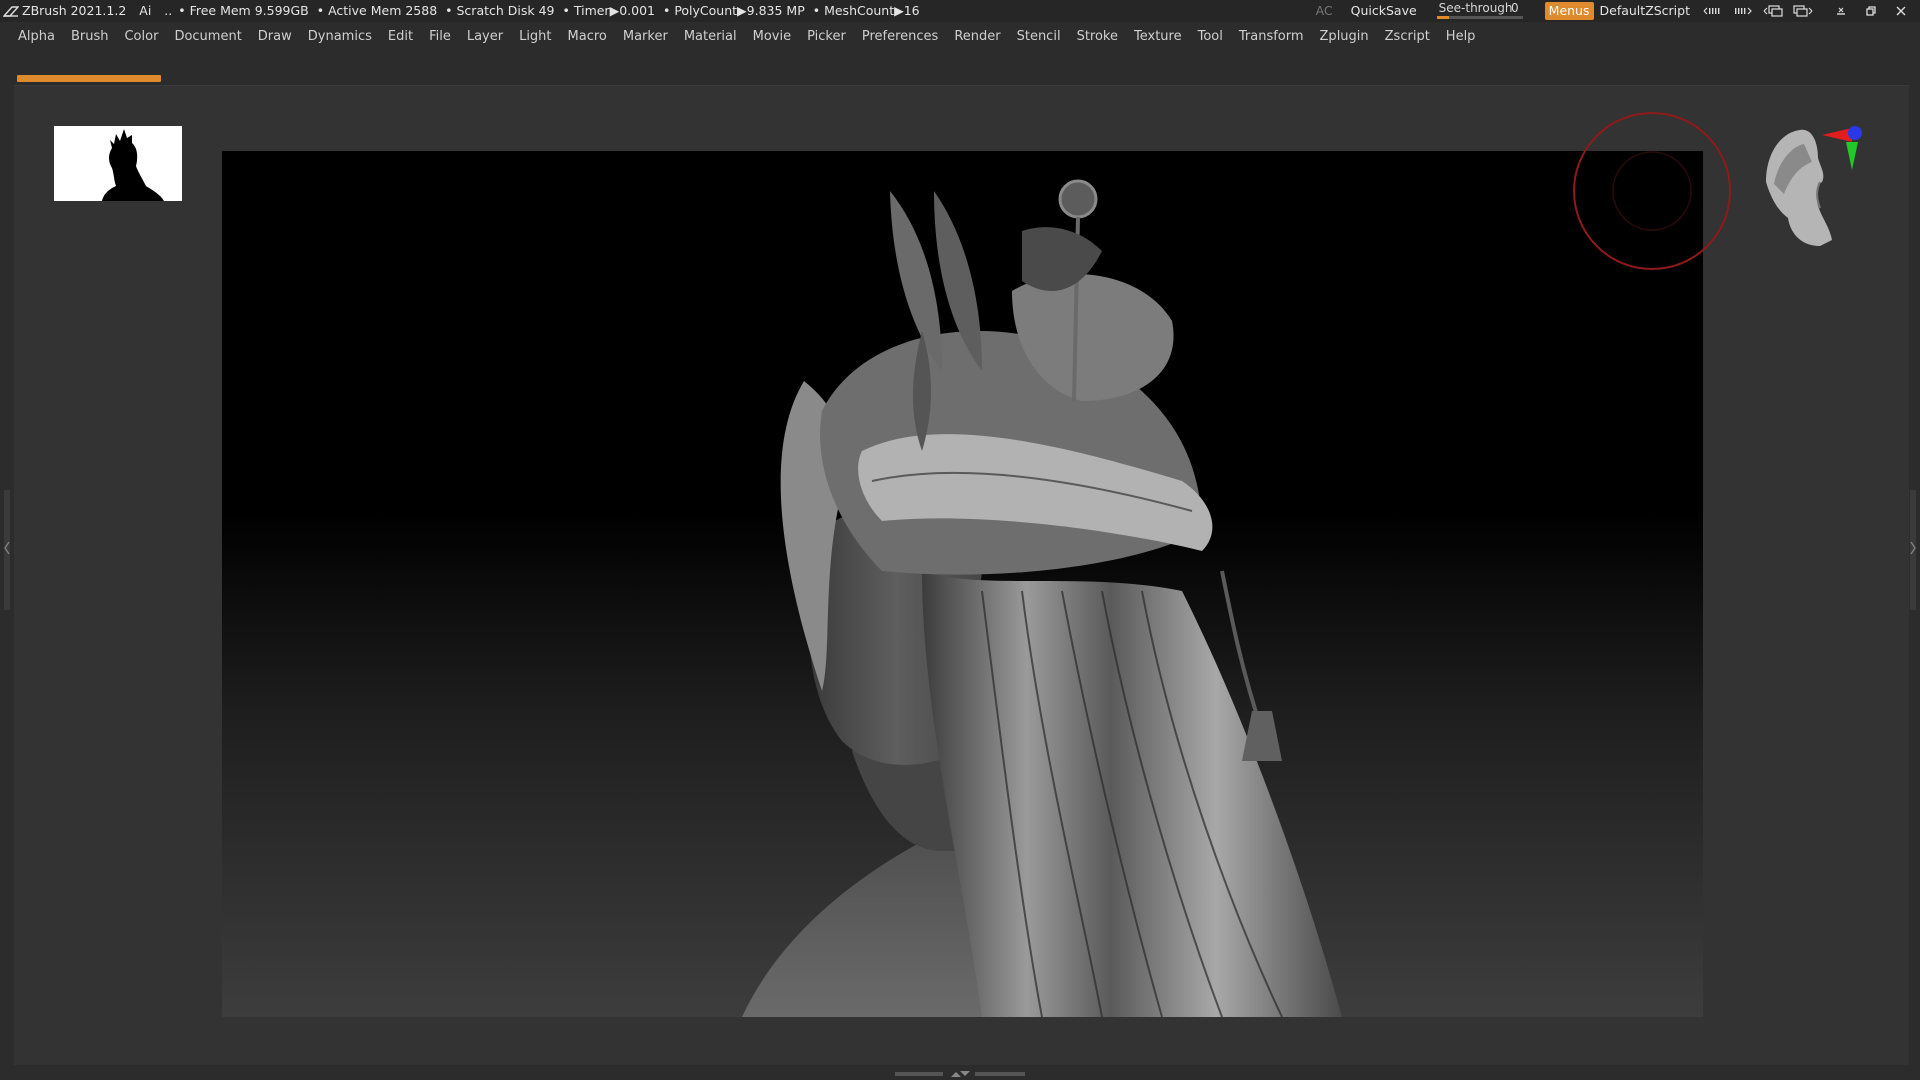  What do you see at coordinates (89, 78) in the screenshot?
I see `active-tab-indicator` at bounding box center [89, 78].